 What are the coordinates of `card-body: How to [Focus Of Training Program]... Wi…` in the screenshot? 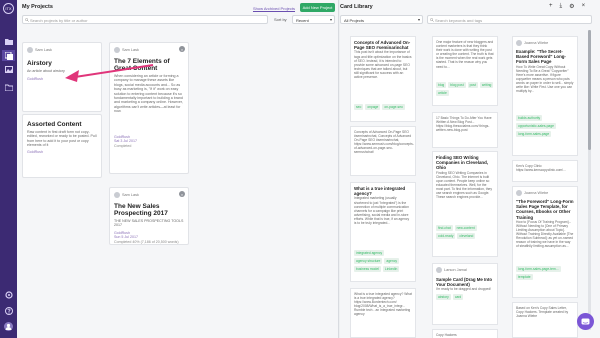 It's located at (545, 234).